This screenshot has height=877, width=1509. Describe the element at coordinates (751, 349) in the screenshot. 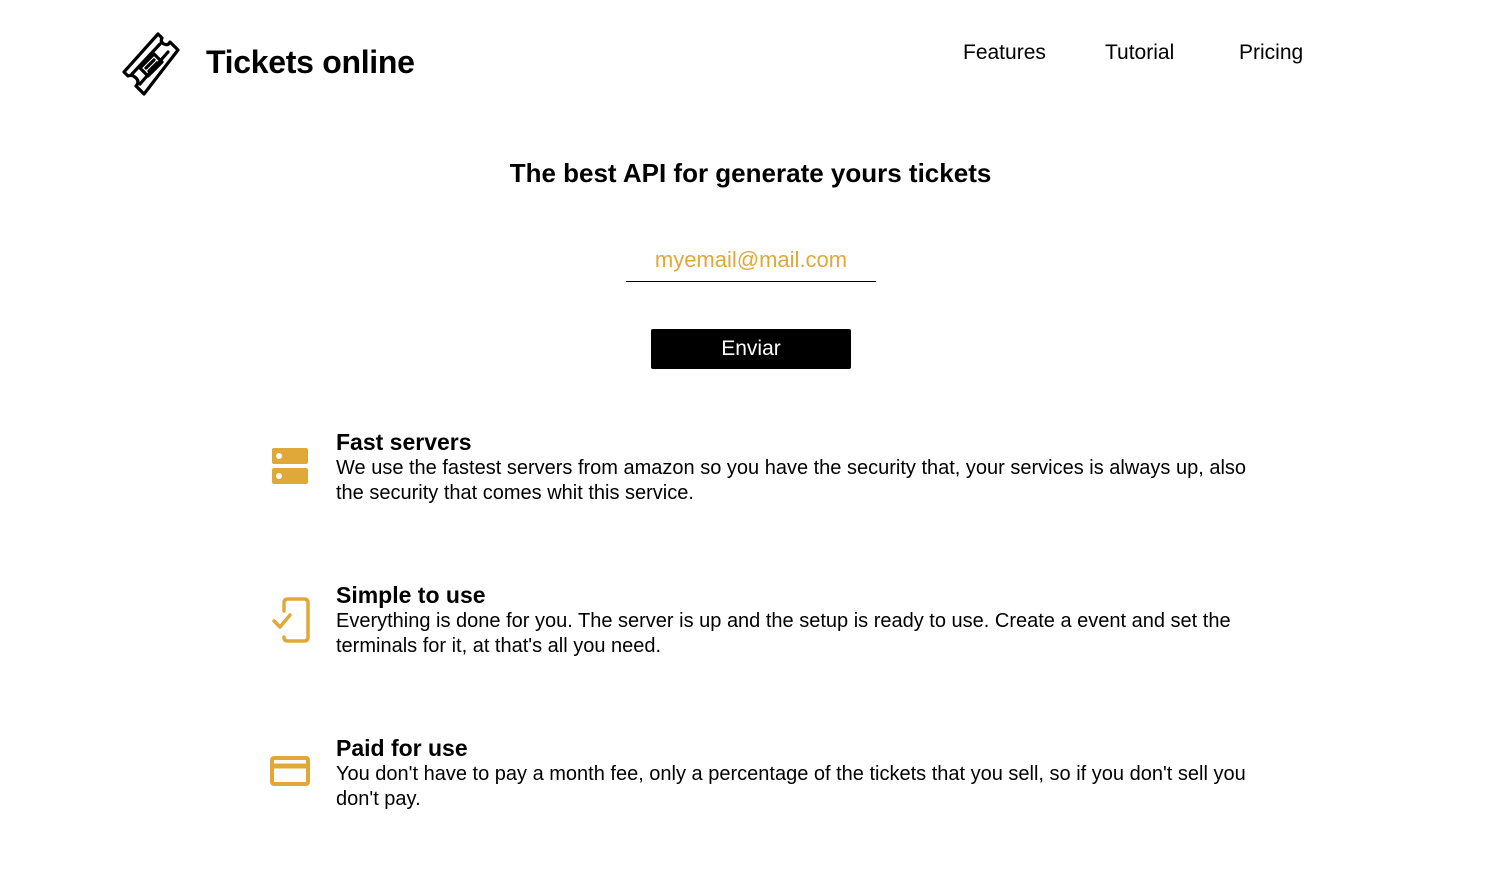

I see `submit-button: Enviar` at that location.